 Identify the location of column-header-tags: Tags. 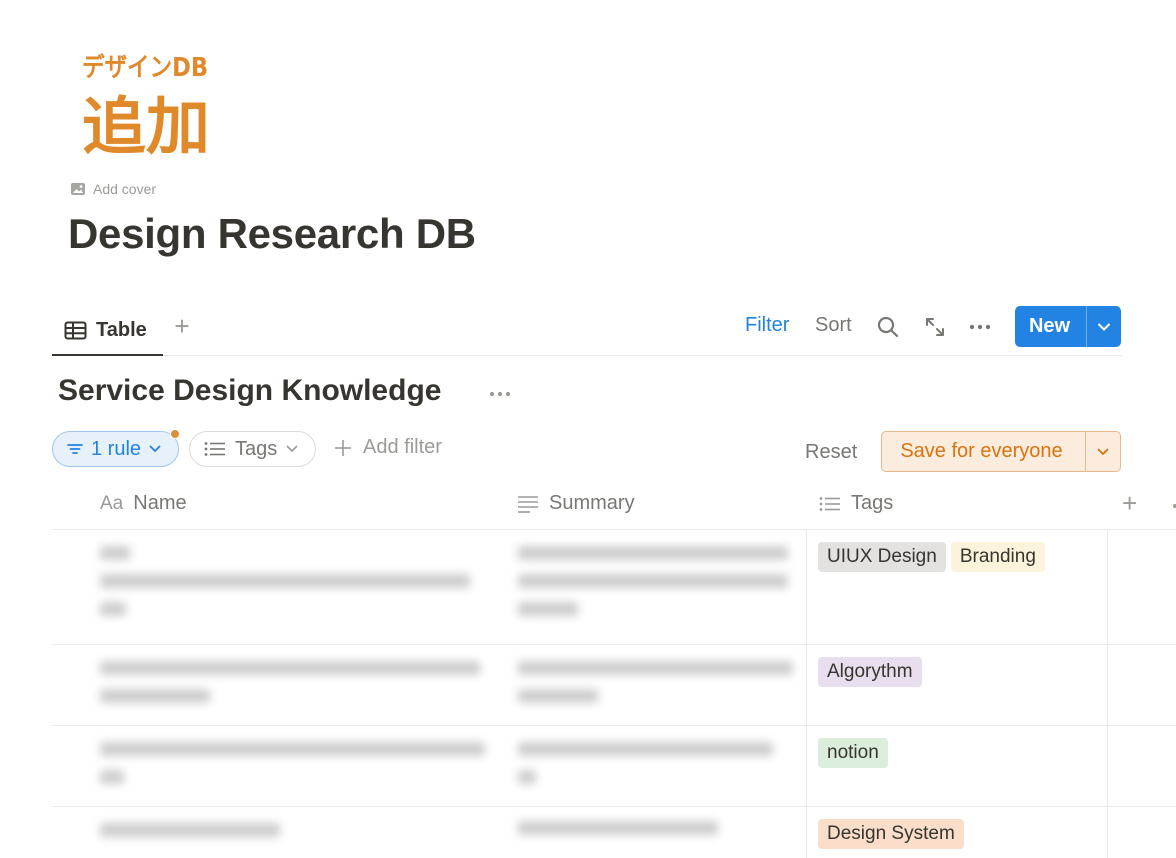
(856, 503).